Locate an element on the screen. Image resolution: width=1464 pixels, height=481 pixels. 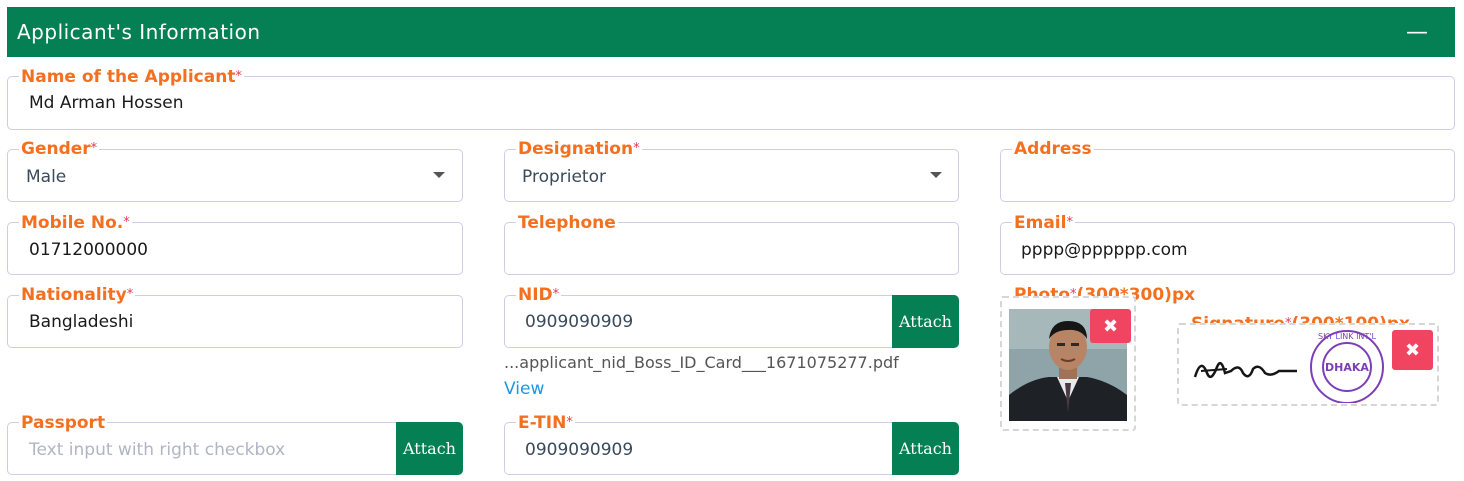
nid-attach-button: Attach is located at coordinates (925, 321).